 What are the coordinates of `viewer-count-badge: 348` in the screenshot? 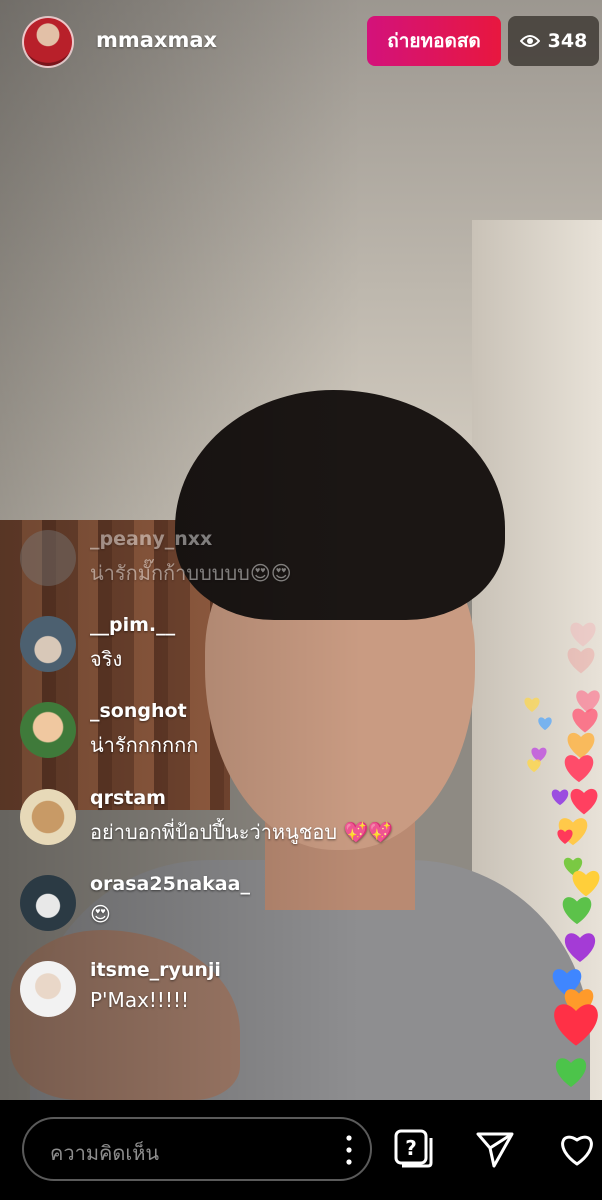 It's located at (553, 41).